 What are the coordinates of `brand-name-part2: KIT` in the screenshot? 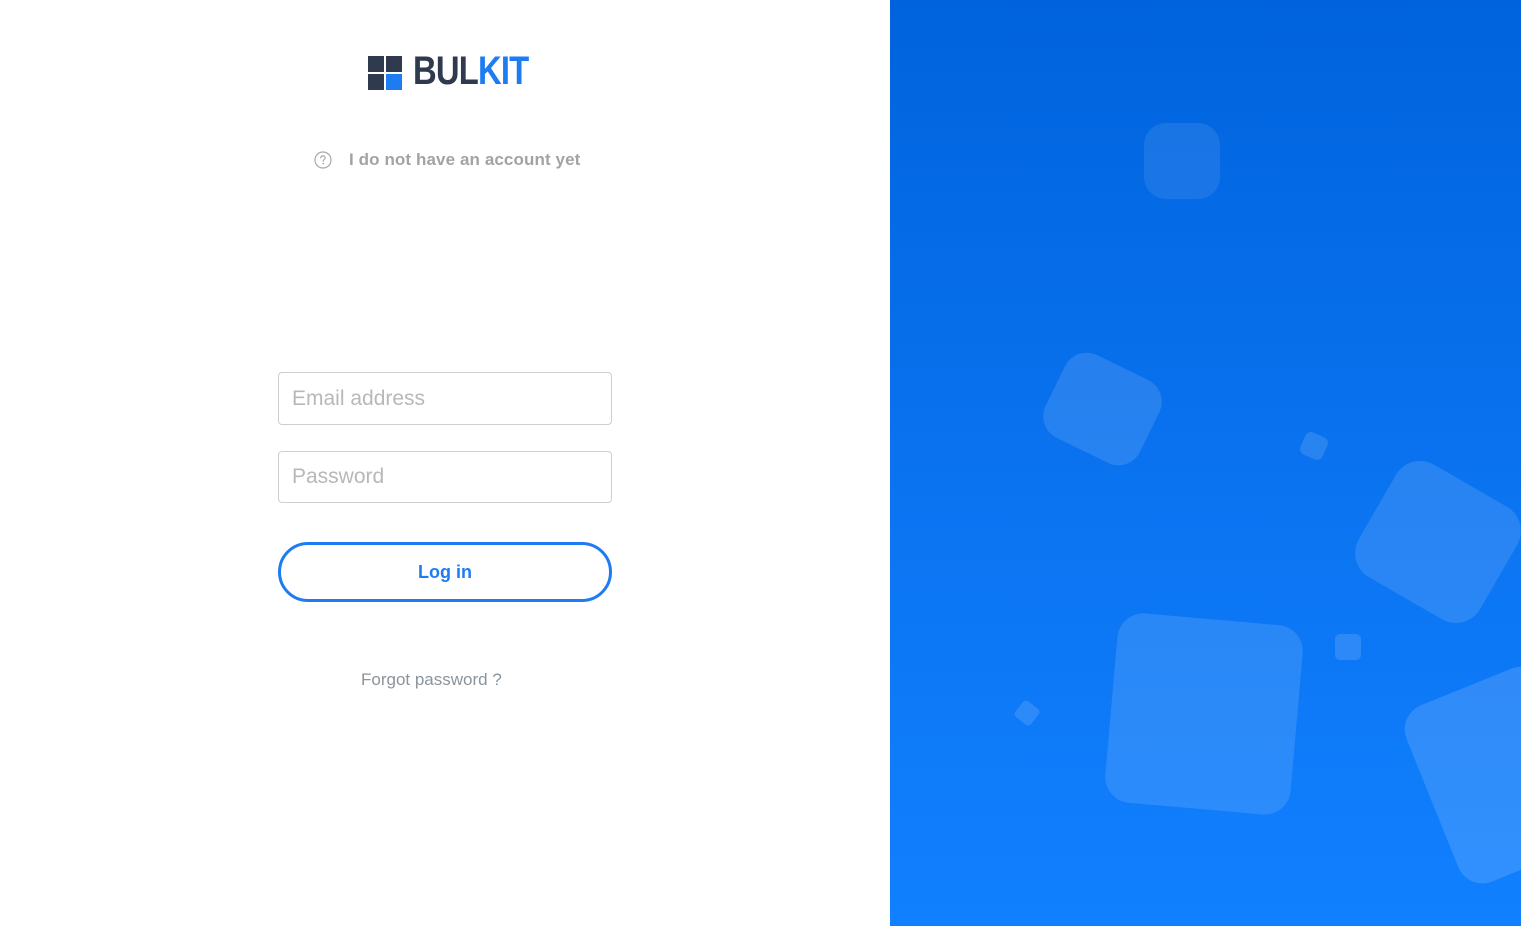 It's located at (503, 71).